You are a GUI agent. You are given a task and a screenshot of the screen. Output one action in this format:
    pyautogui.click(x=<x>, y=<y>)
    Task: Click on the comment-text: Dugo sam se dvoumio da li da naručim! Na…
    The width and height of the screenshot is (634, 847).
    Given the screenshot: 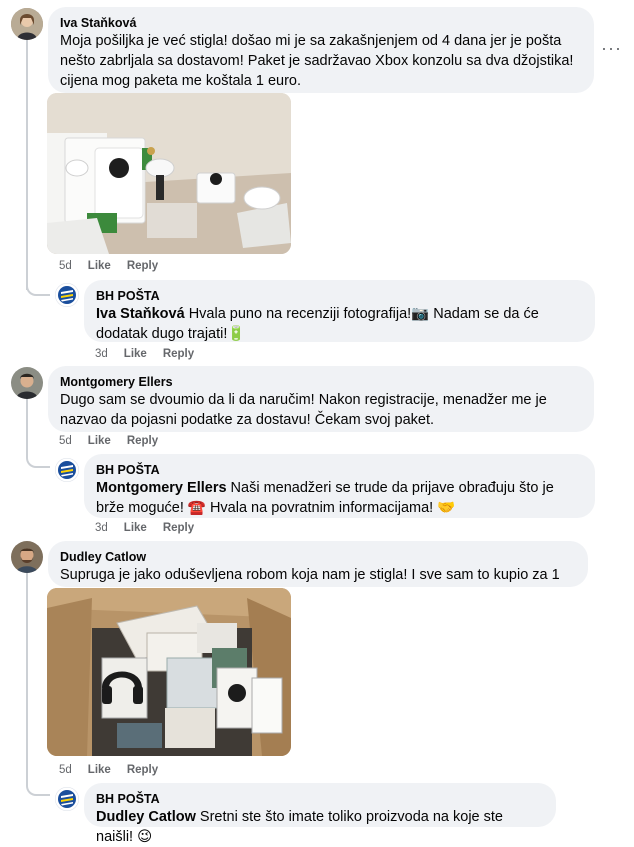 What is the action you would take?
    pyautogui.click(x=303, y=410)
    